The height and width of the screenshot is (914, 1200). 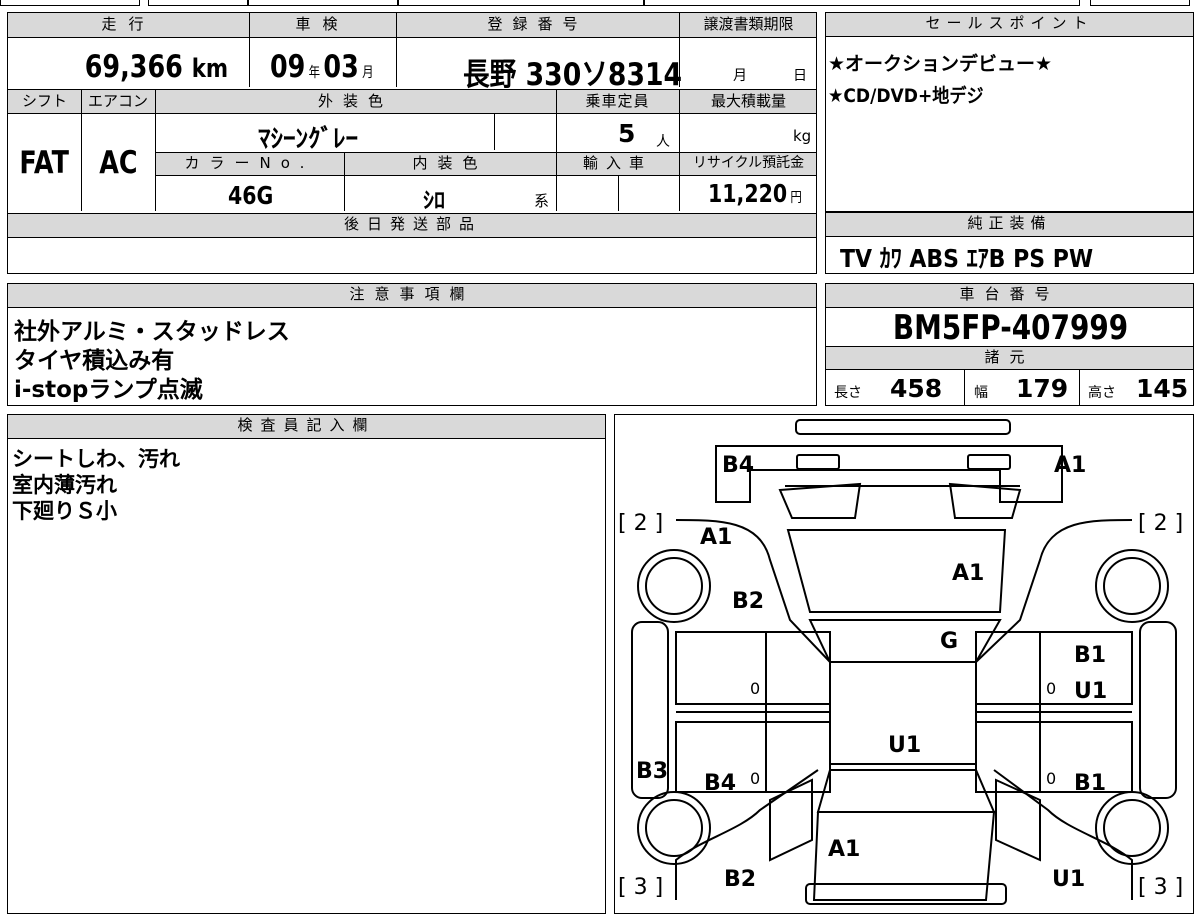 What do you see at coordinates (1070, 465) in the screenshot?
I see `mark-rear-right: A1` at bounding box center [1070, 465].